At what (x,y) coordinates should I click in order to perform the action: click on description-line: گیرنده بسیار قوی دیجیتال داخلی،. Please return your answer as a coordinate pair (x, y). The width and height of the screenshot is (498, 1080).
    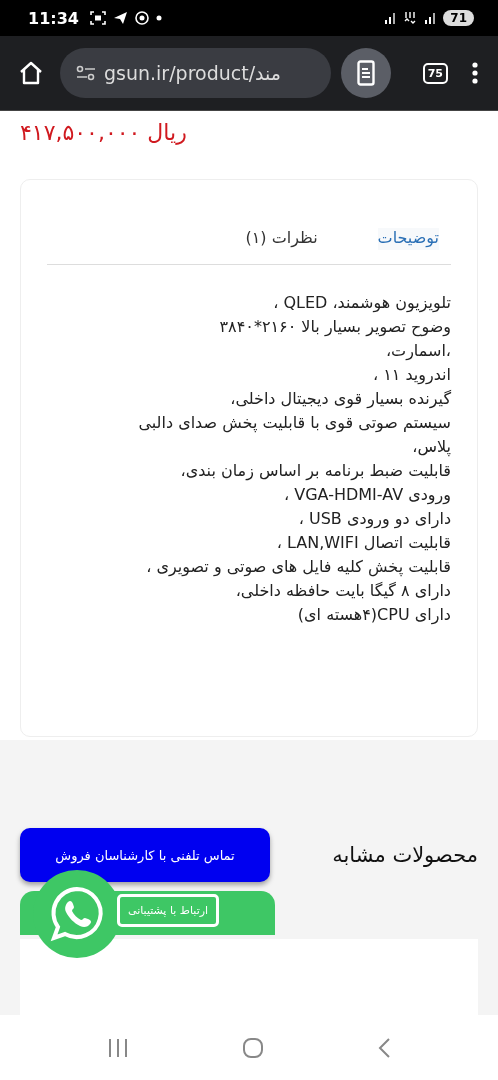
    Looking at the image, I should click on (340, 399).